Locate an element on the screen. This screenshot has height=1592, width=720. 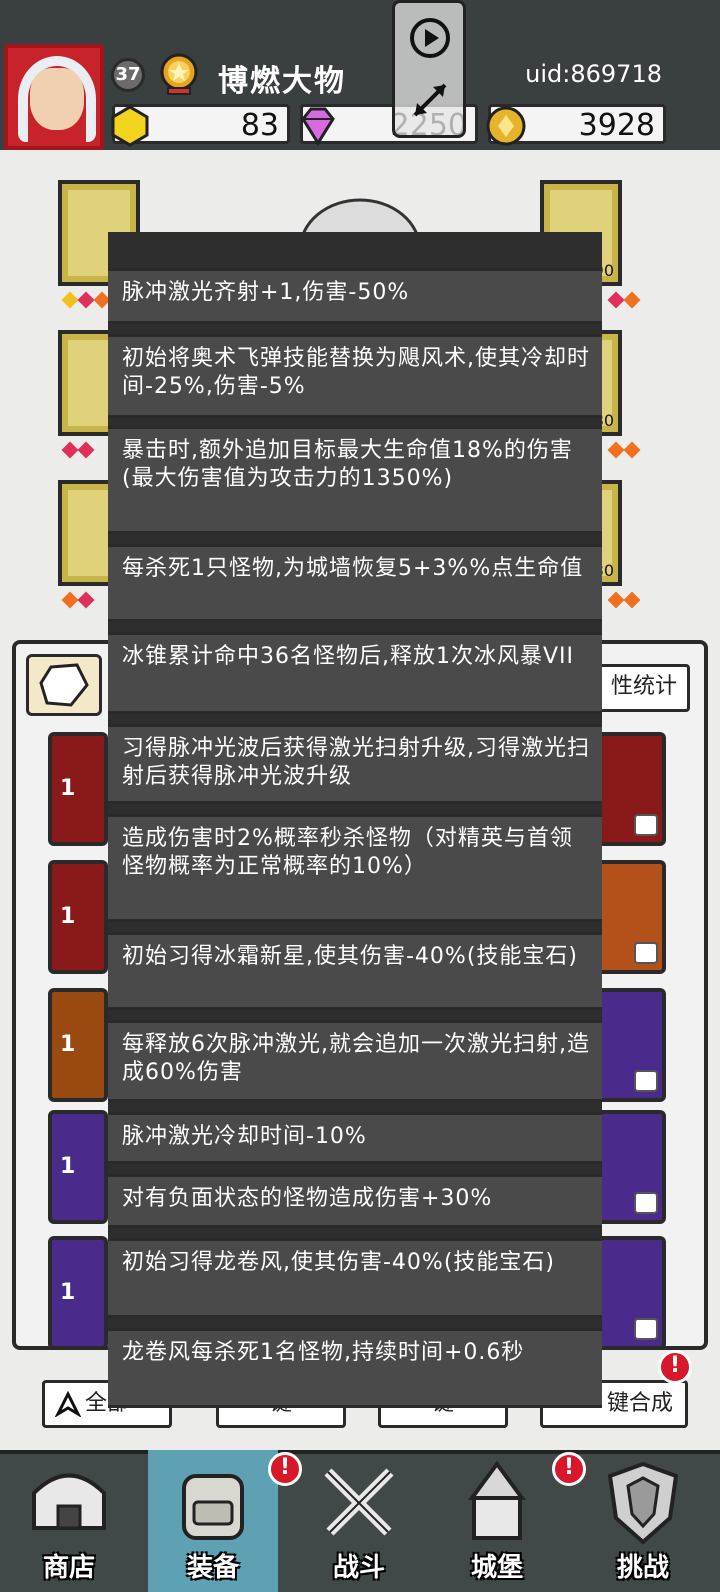
perk-item: 初始习得冰霜新星,使其伤害-40%(技能宝石) is located at coordinates (355, 971).